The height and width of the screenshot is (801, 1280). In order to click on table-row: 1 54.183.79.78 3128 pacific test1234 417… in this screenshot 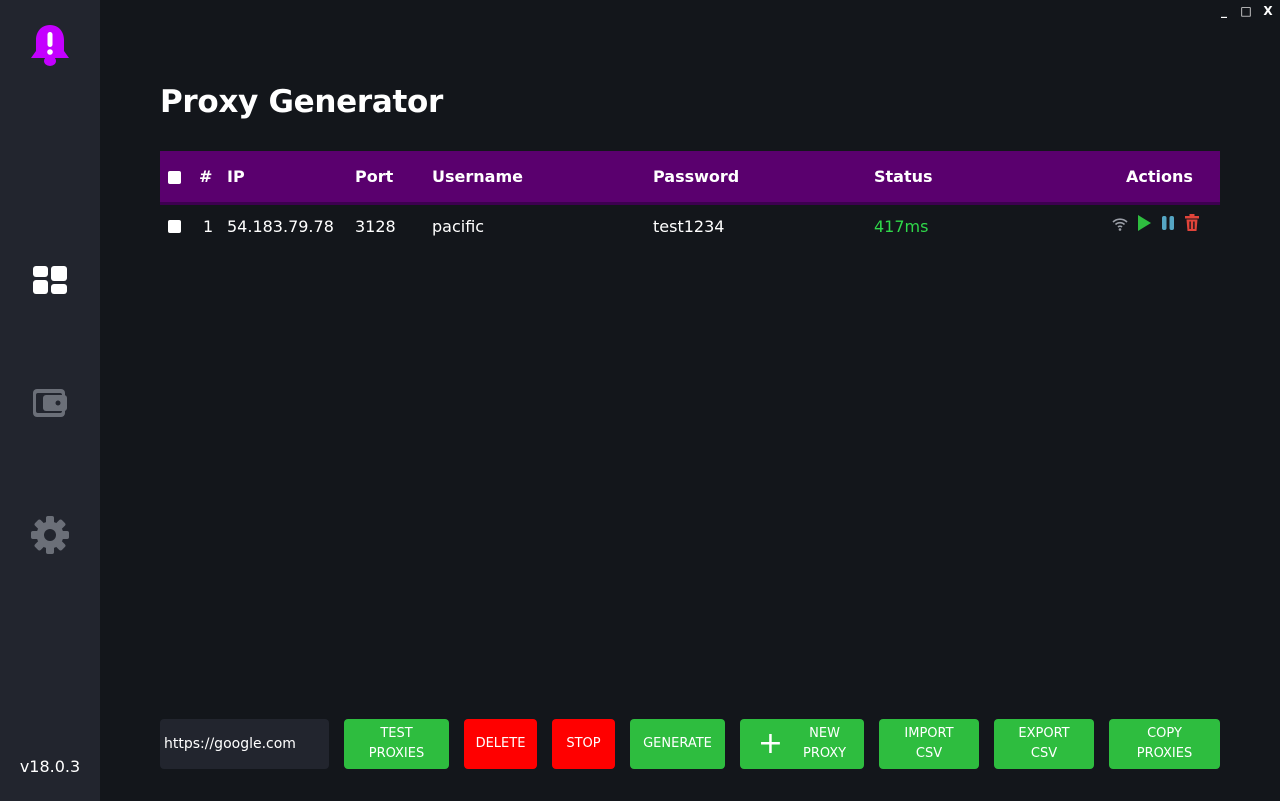, I will do `click(690, 227)`.